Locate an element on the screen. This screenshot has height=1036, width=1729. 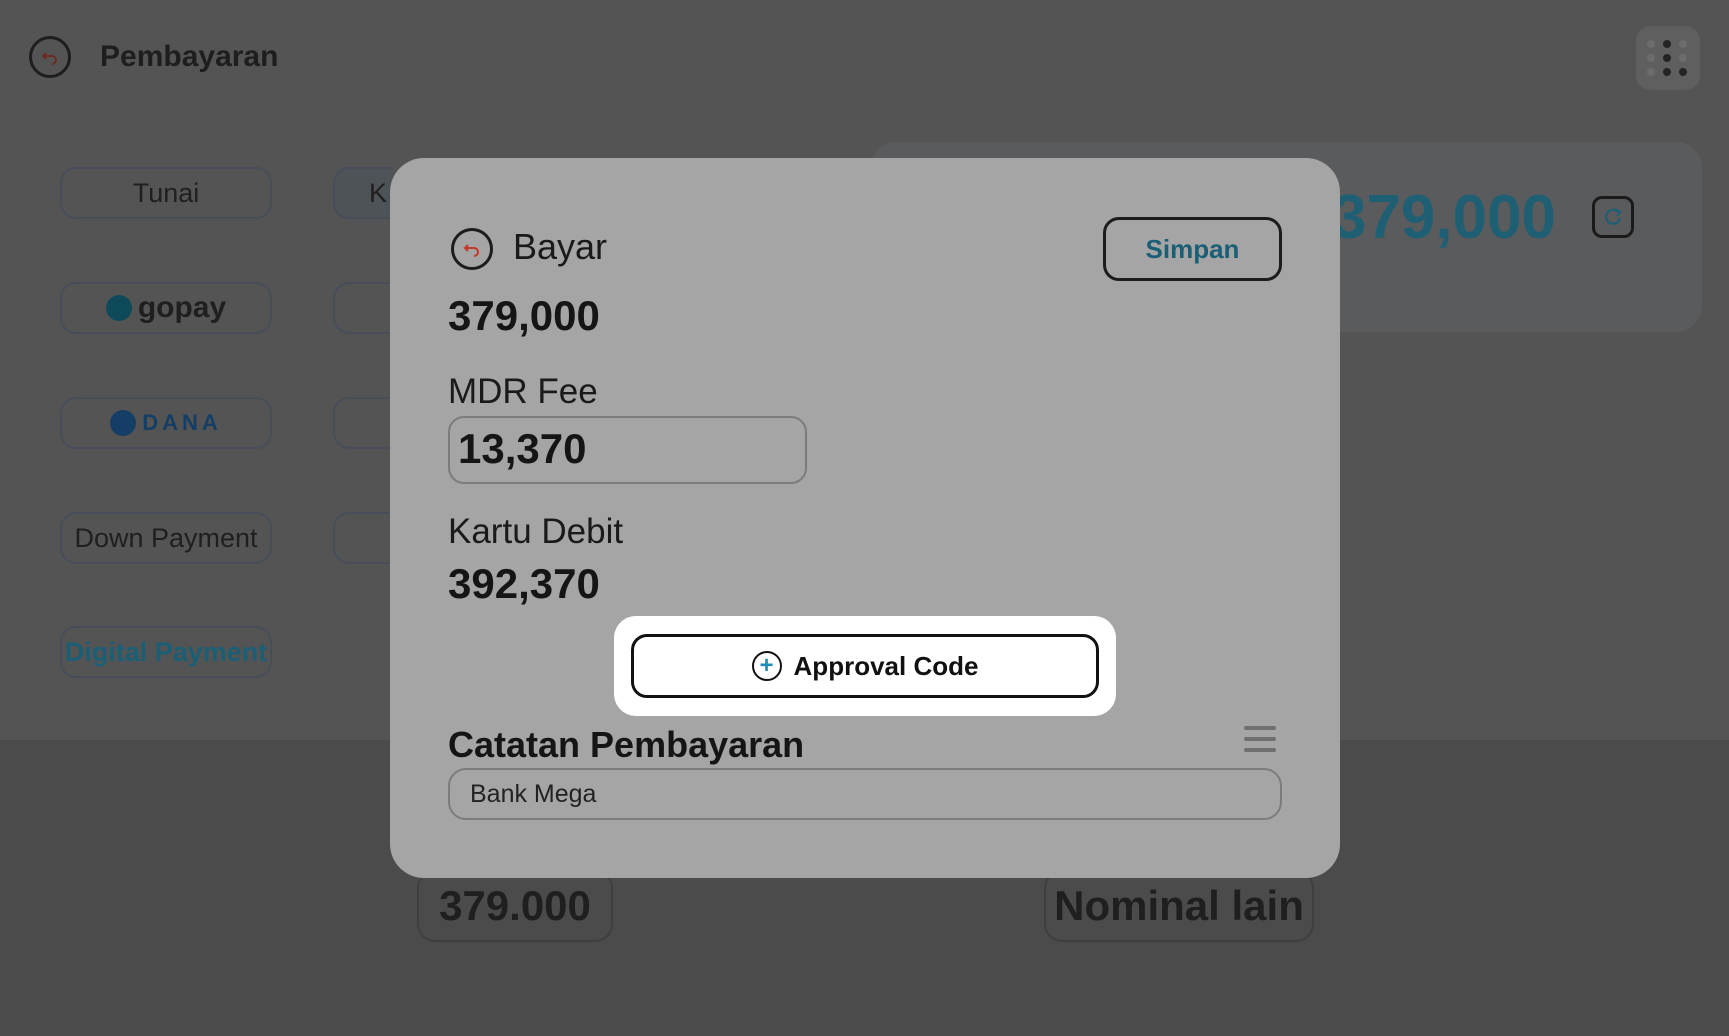
card-amount: 392,370 is located at coordinates (524, 583).